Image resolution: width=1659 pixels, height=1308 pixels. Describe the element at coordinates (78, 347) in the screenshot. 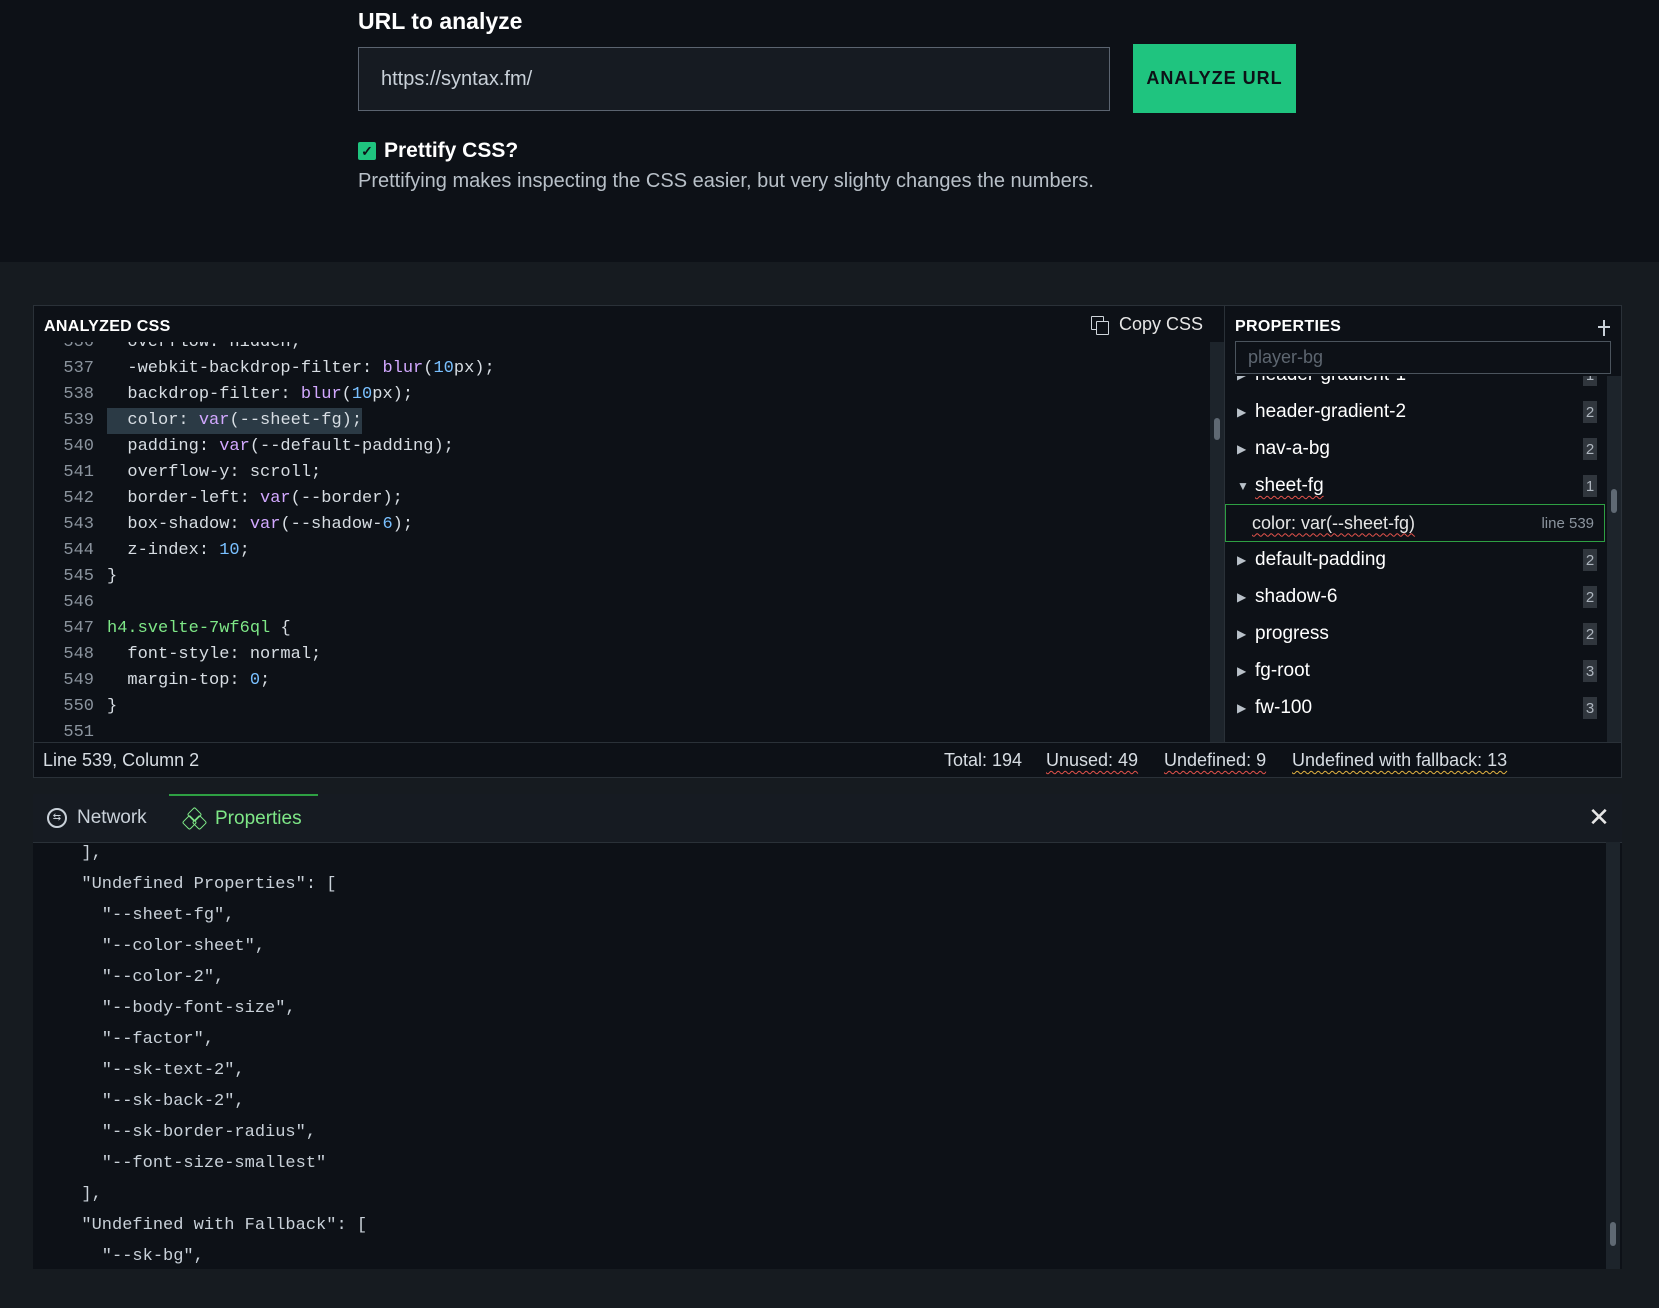

I see `line-number: 536` at that location.